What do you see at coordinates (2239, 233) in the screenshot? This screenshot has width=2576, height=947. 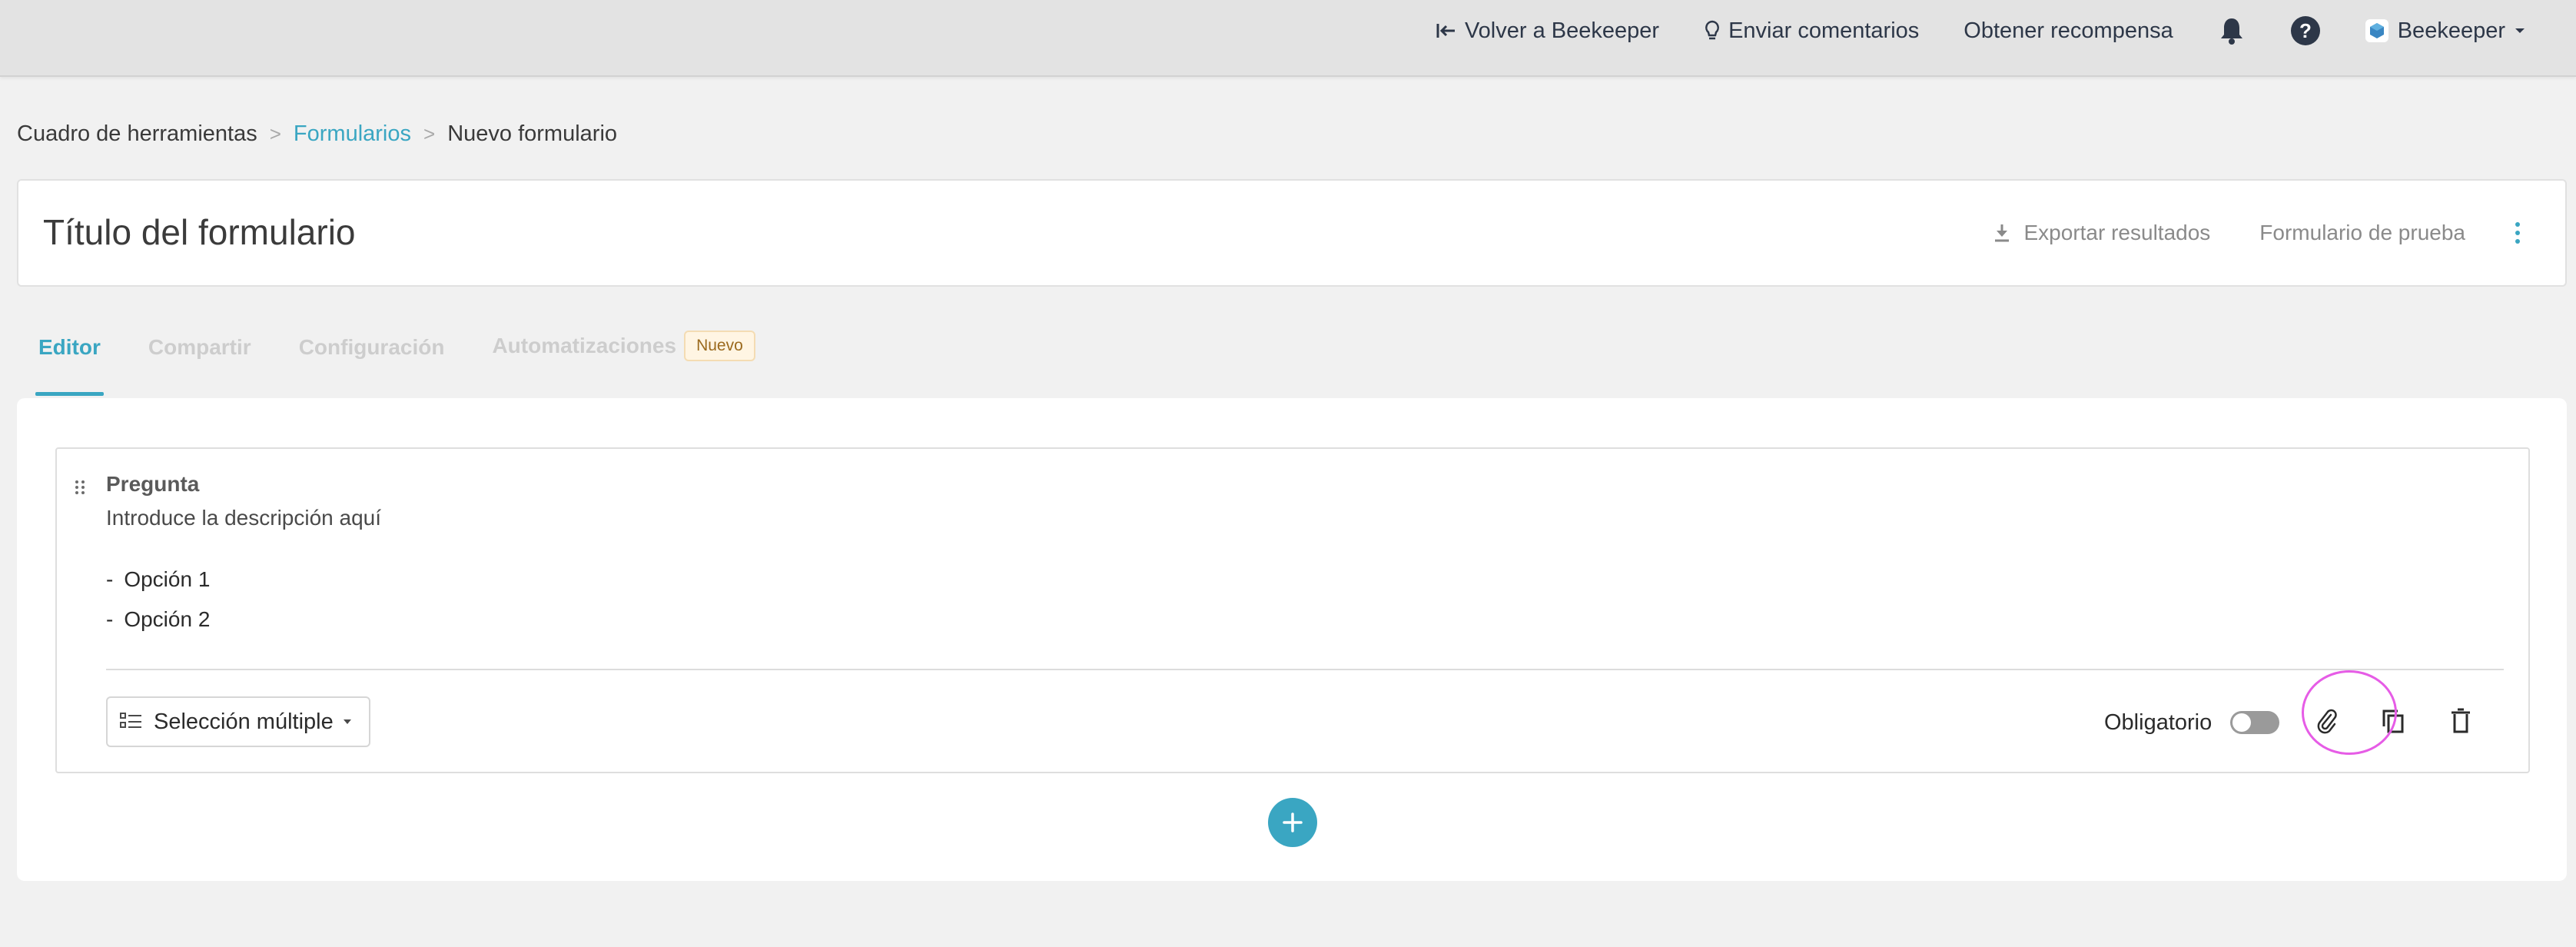 I see `title-actions: Exportar resultados Formulario de prueba` at bounding box center [2239, 233].